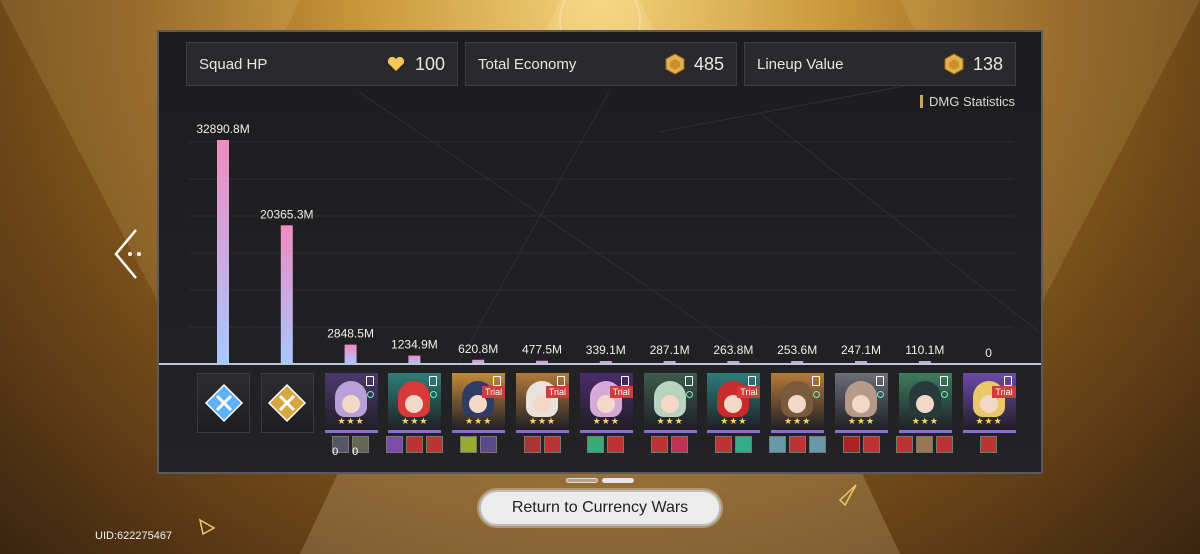  Describe the element at coordinates (618, 480) in the screenshot. I see `page-dot-active` at that location.